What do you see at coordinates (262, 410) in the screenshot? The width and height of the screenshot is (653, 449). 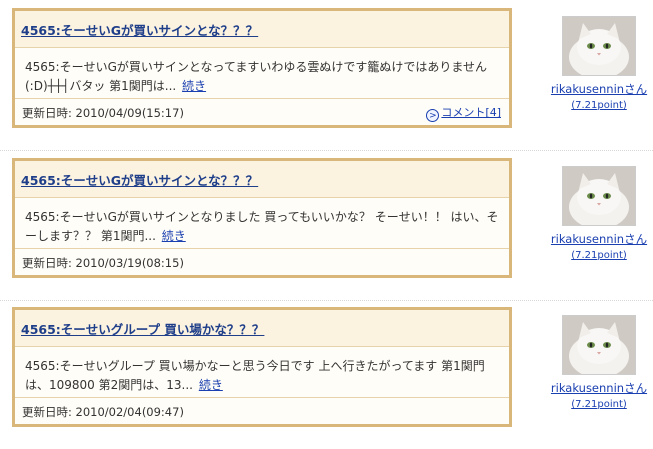 I see `entry-footer: 更新日時: 2010/02/04(09:47)` at bounding box center [262, 410].